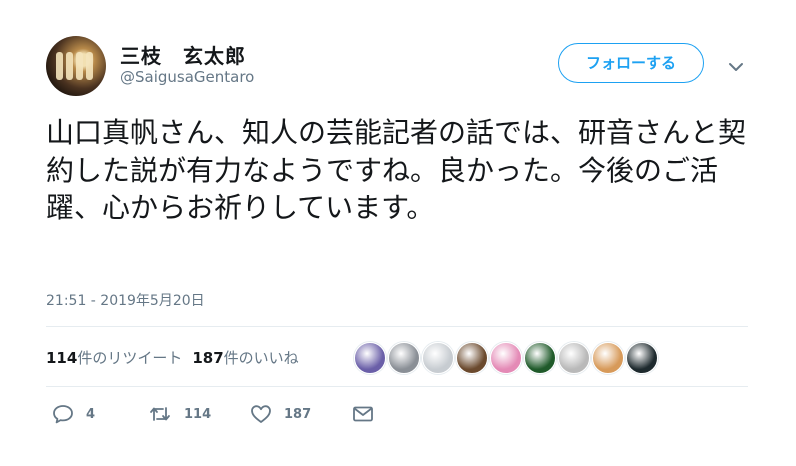  What do you see at coordinates (73, 414) in the screenshot?
I see `reply-button: 4` at bounding box center [73, 414].